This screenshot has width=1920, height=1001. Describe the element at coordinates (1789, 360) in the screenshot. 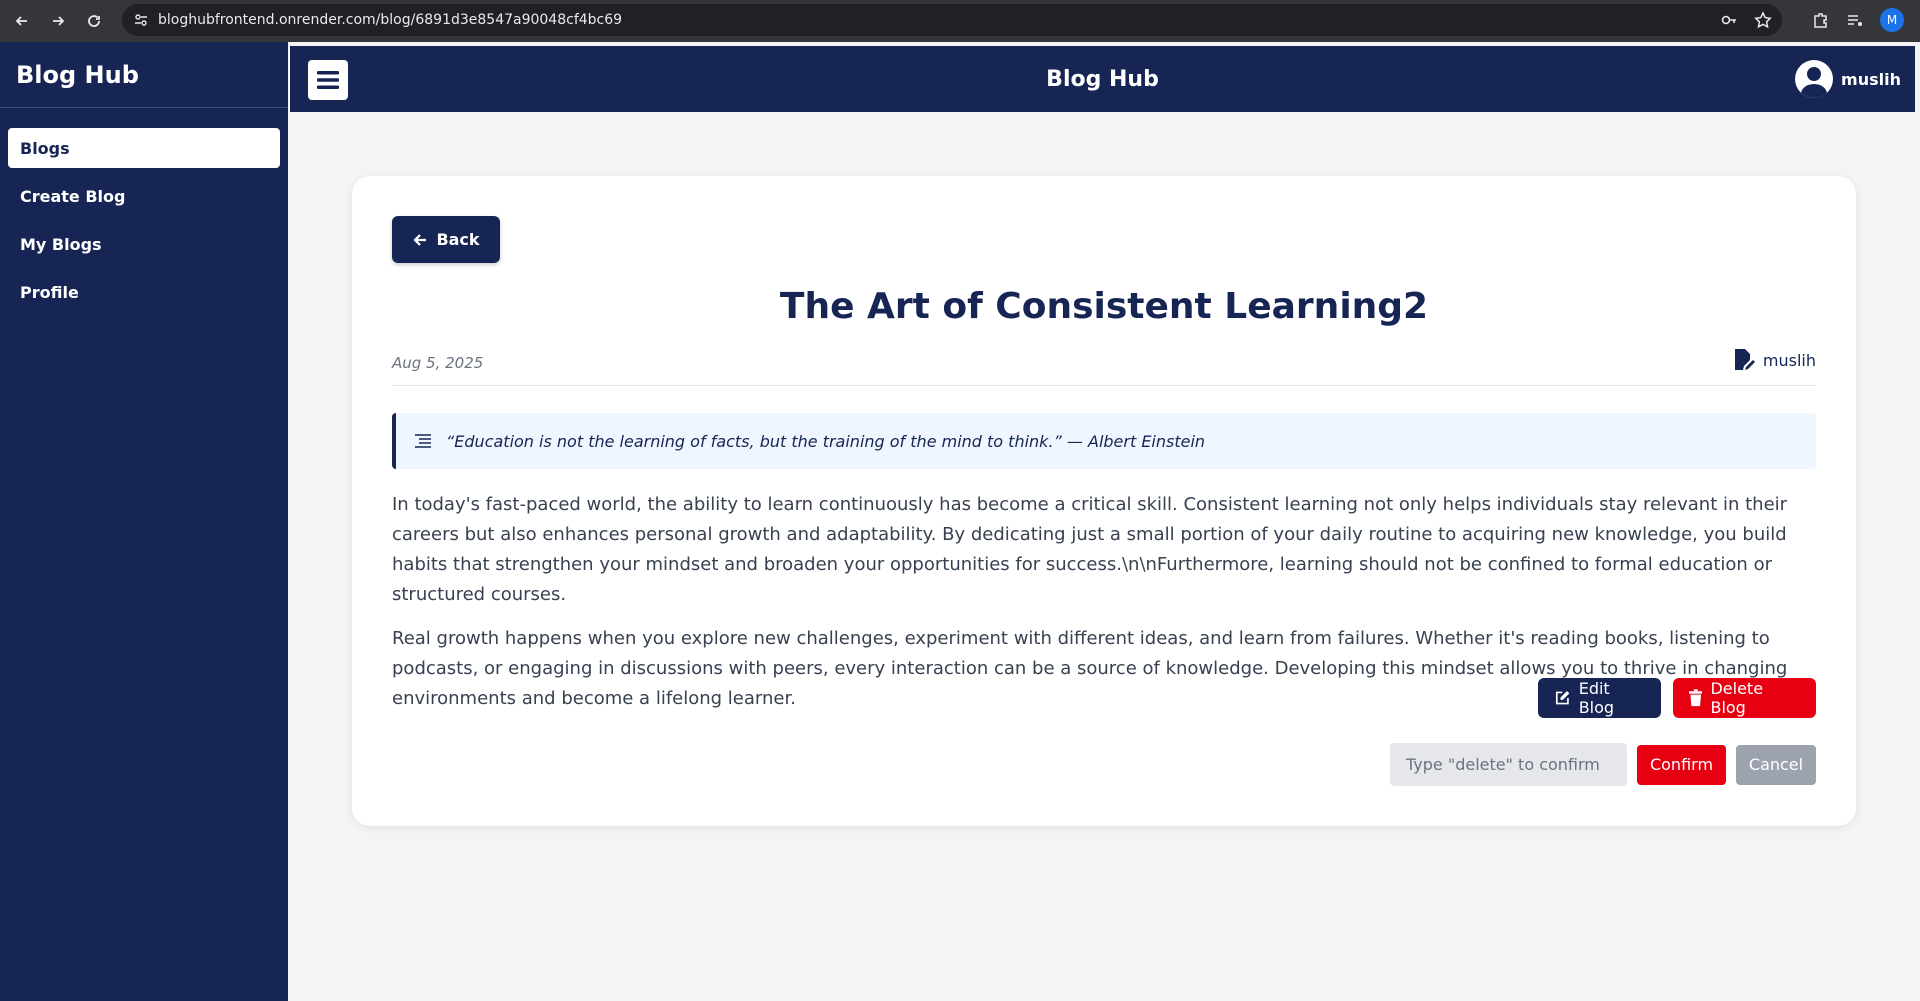

I see `author-name: muslih` at that location.